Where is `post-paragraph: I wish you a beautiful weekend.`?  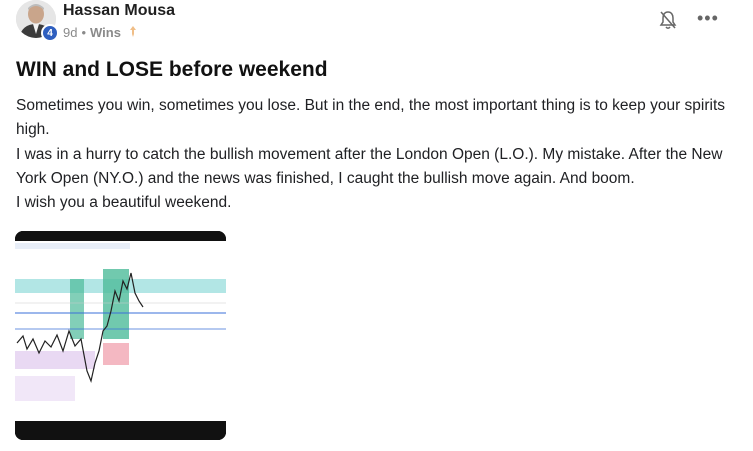 post-paragraph: I wish you a beautiful weekend. is located at coordinates (124, 203).